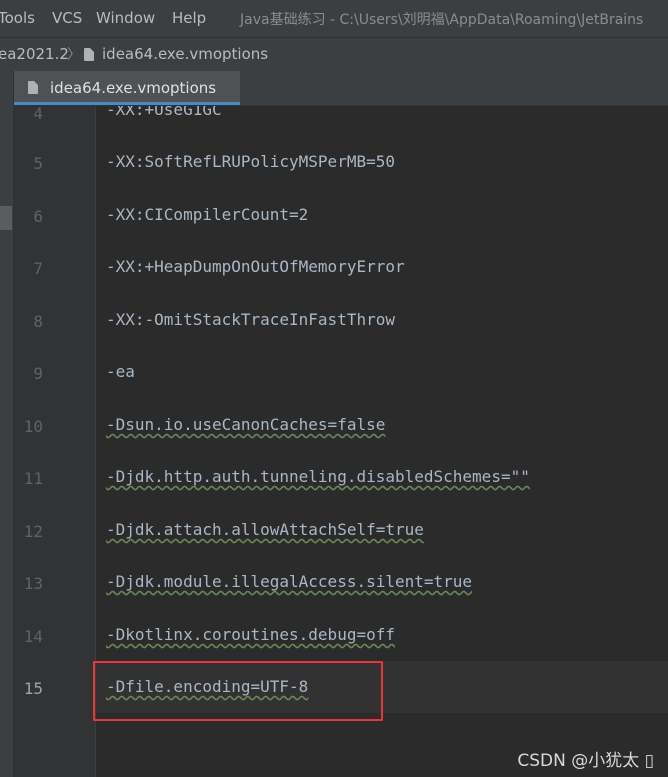 This screenshot has width=668, height=777. Describe the element at coordinates (265, 530) in the screenshot. I see `code-line: -Djdk.attach.allowAttachSelf=true` at that location.